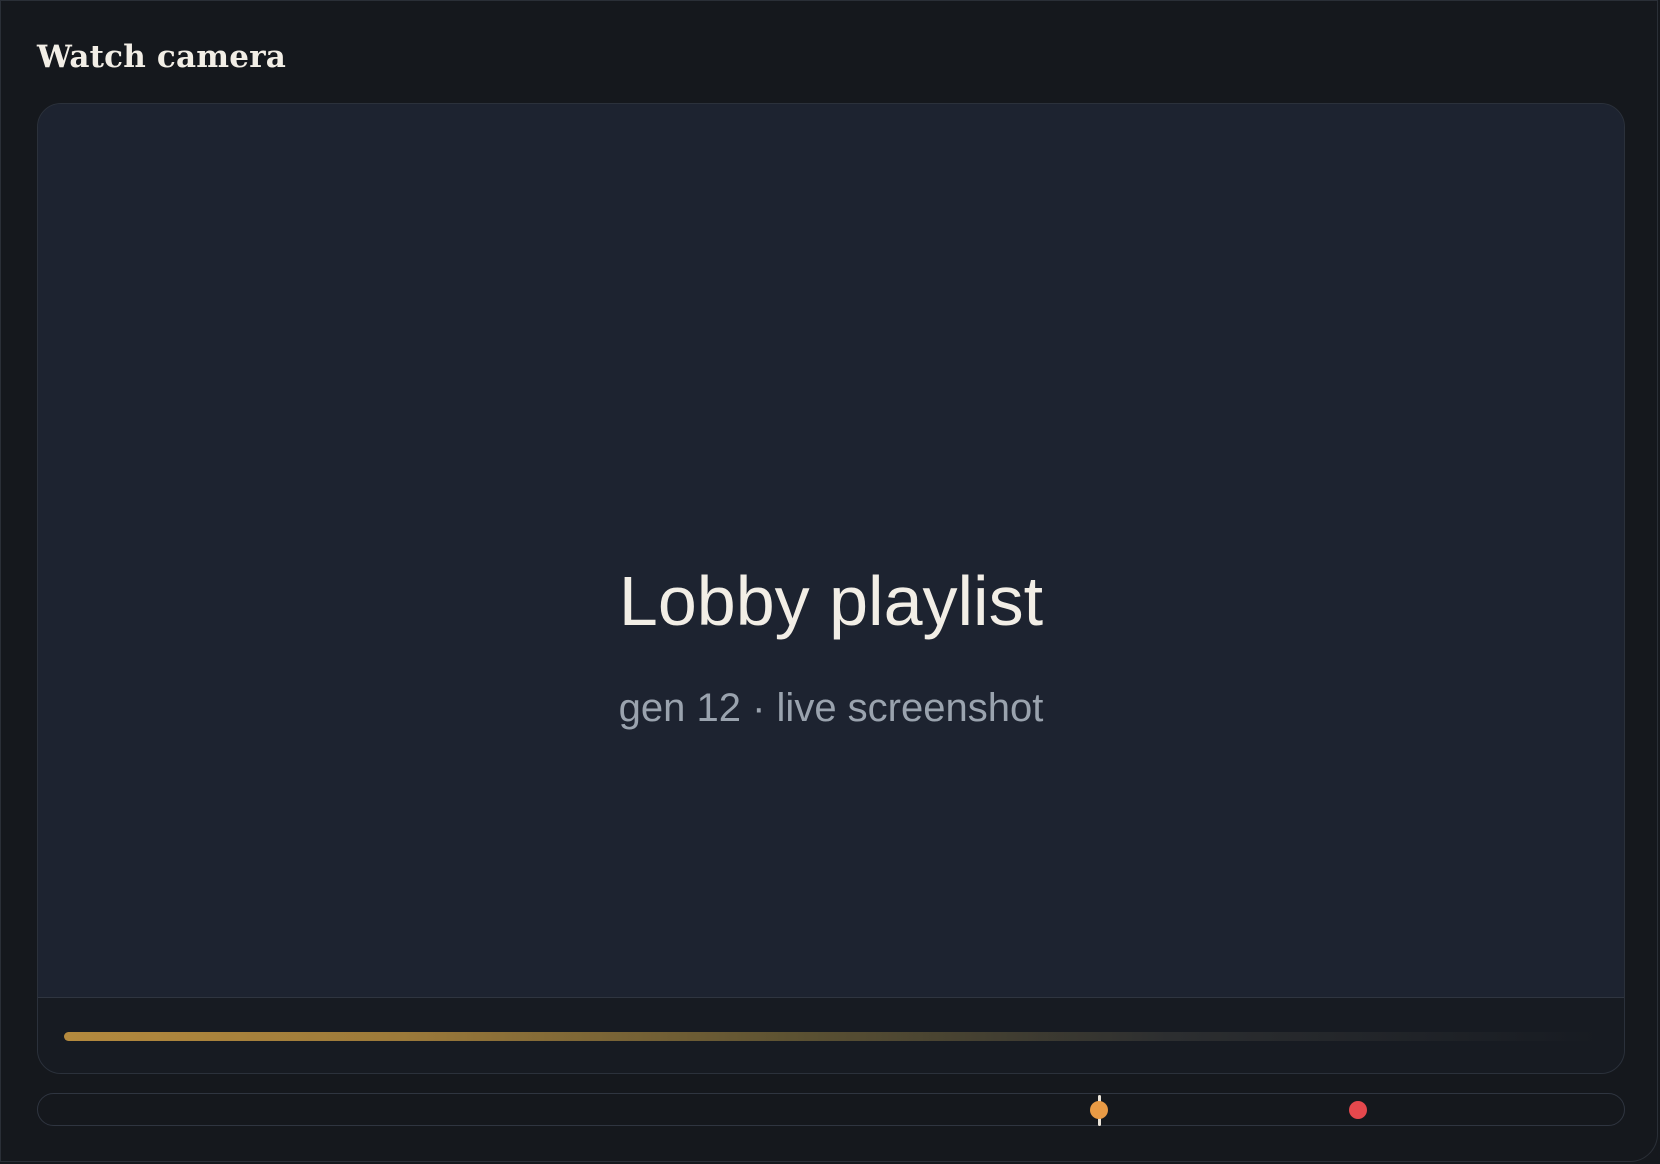 Image resolution: width=1660 pixels, height=1164 pixels. Describe the element at coordinates (1358, 1110) in the screenshot. I see `event-marker` at that location.